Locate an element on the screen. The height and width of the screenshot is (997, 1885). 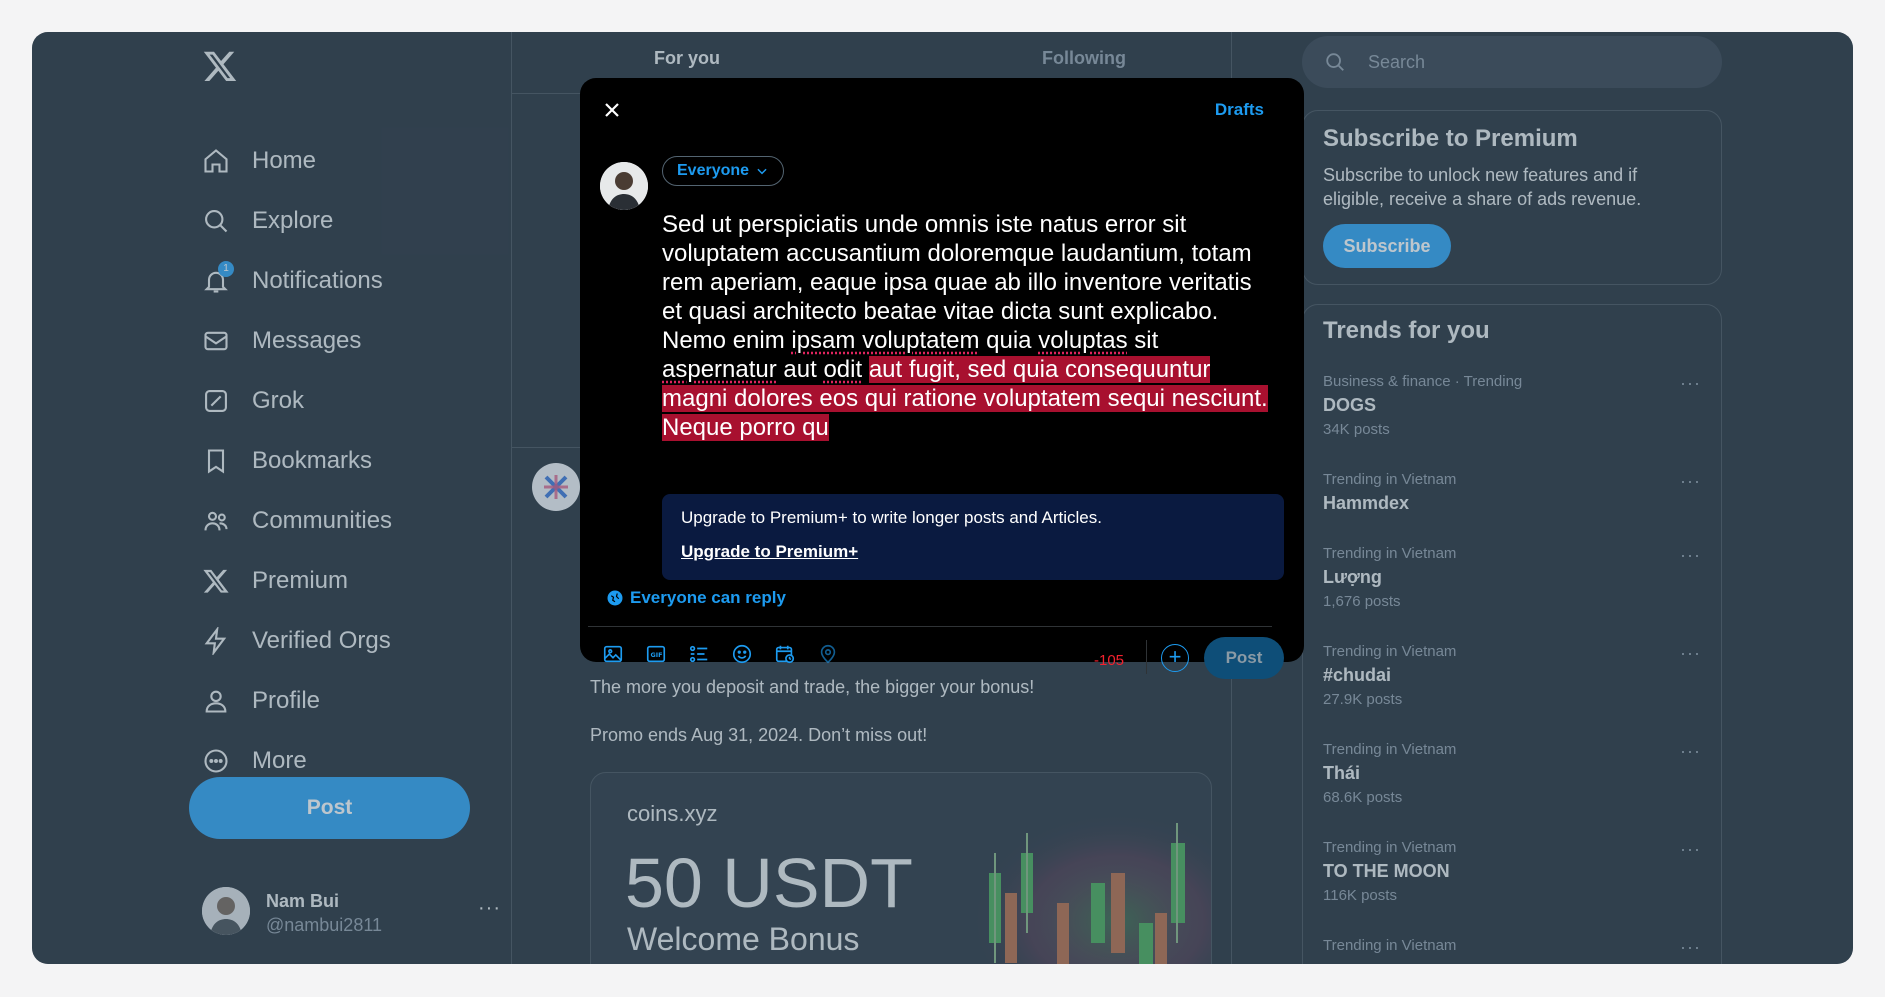
location-icon is located at coordinates (828, 654).